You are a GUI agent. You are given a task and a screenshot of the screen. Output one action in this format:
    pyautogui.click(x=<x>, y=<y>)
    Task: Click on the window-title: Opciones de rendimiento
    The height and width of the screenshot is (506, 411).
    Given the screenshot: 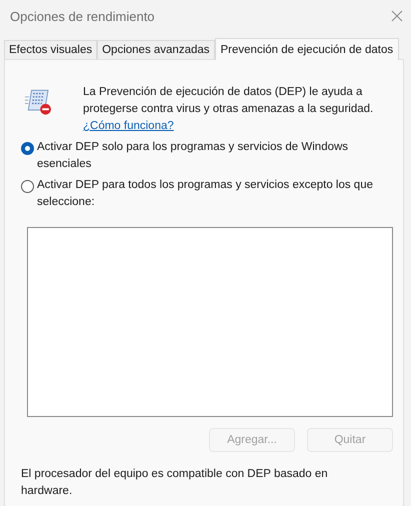 What is the action you would take?
    pyautogui.click(x=82, y=16)
    